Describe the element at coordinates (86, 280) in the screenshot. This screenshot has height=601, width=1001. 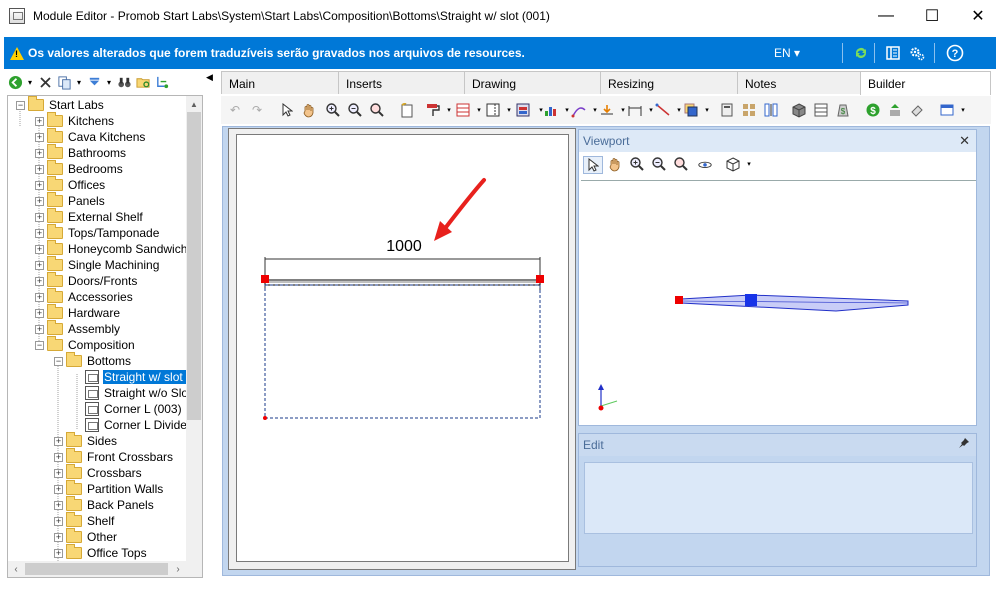
I see `tree-item: + Doors/Fronts` at that location.